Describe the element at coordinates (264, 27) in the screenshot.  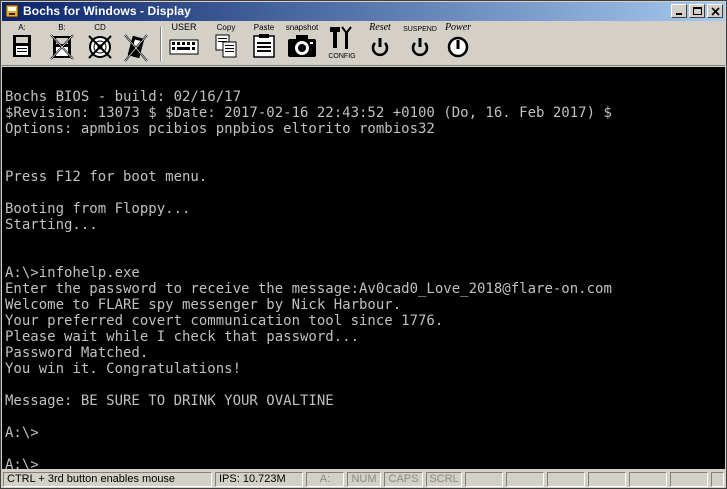
I see `paste-label: Paste` at that location.